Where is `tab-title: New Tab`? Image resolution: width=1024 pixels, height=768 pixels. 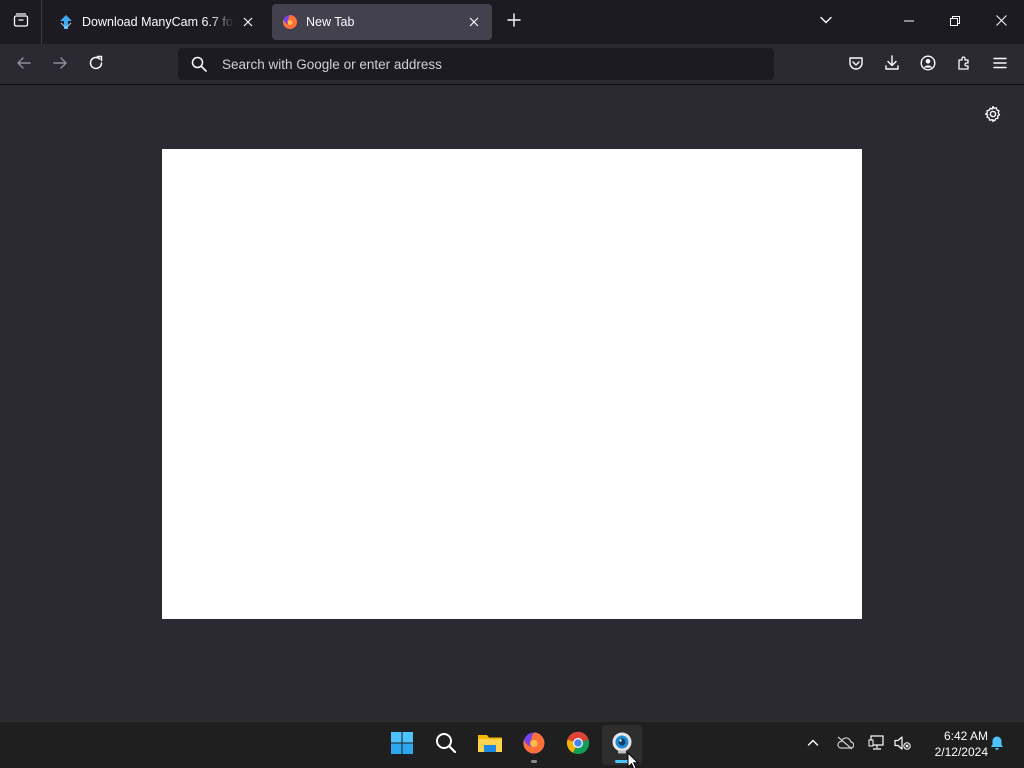
tab-title: New Tab is located at coordinates (330, 22).